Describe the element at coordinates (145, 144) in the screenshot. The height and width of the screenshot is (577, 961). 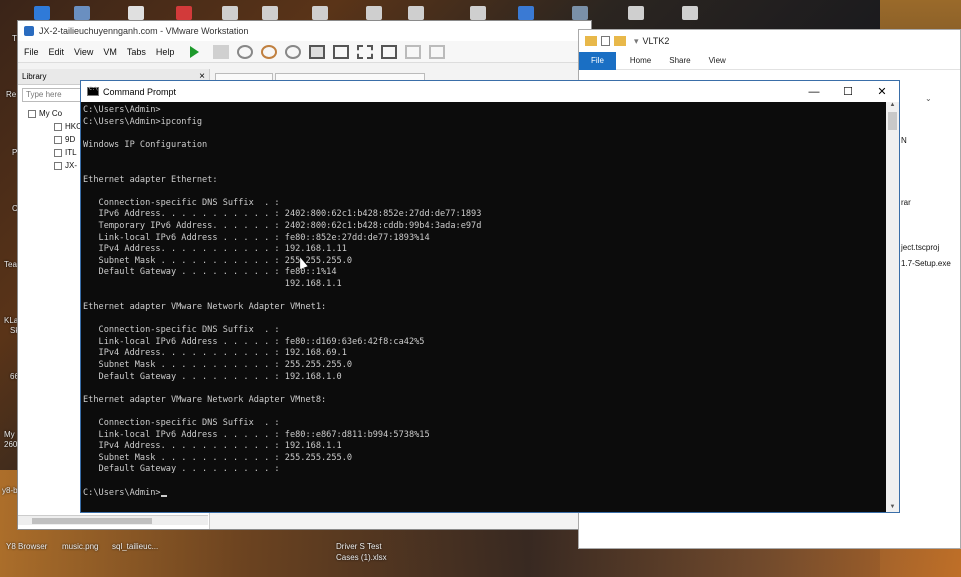
I see `console-line: Windows IP Configuration` at that location.